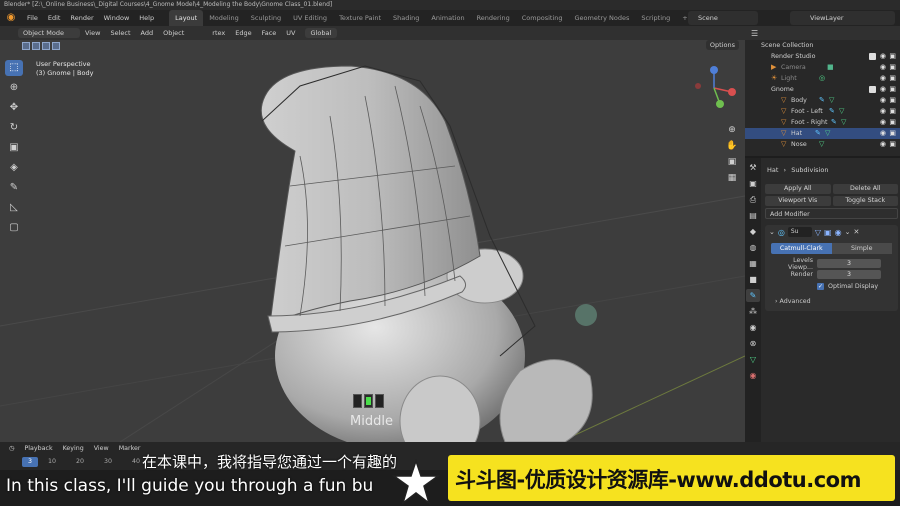 The width and height of the screenshot is (900, 506). Describe the element at coordinates (269, 33) in the screenshot. I see `viewport-menu-face: Face` at that location.